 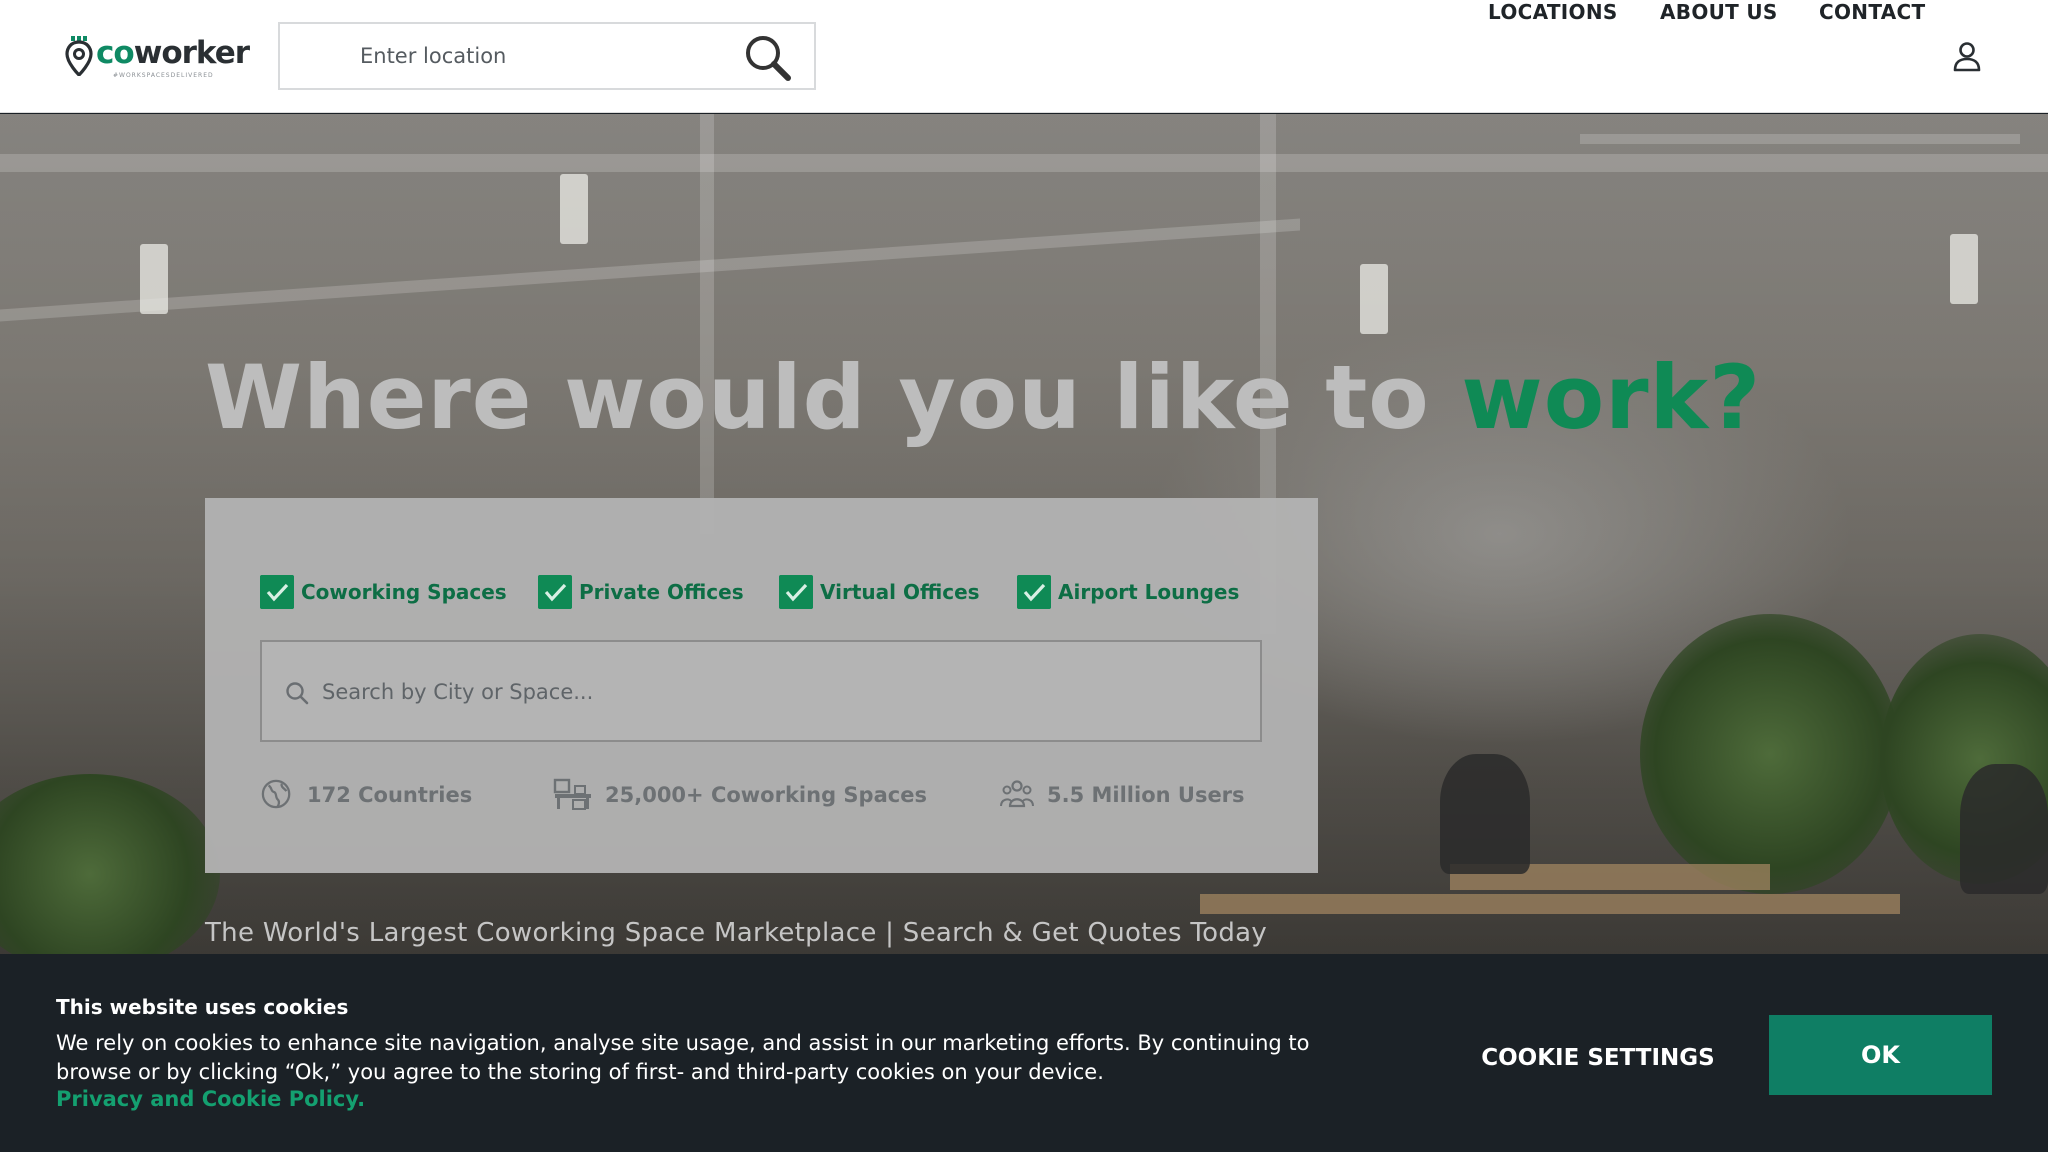 I want to click on location-search-box, so click(x=547, y=56).